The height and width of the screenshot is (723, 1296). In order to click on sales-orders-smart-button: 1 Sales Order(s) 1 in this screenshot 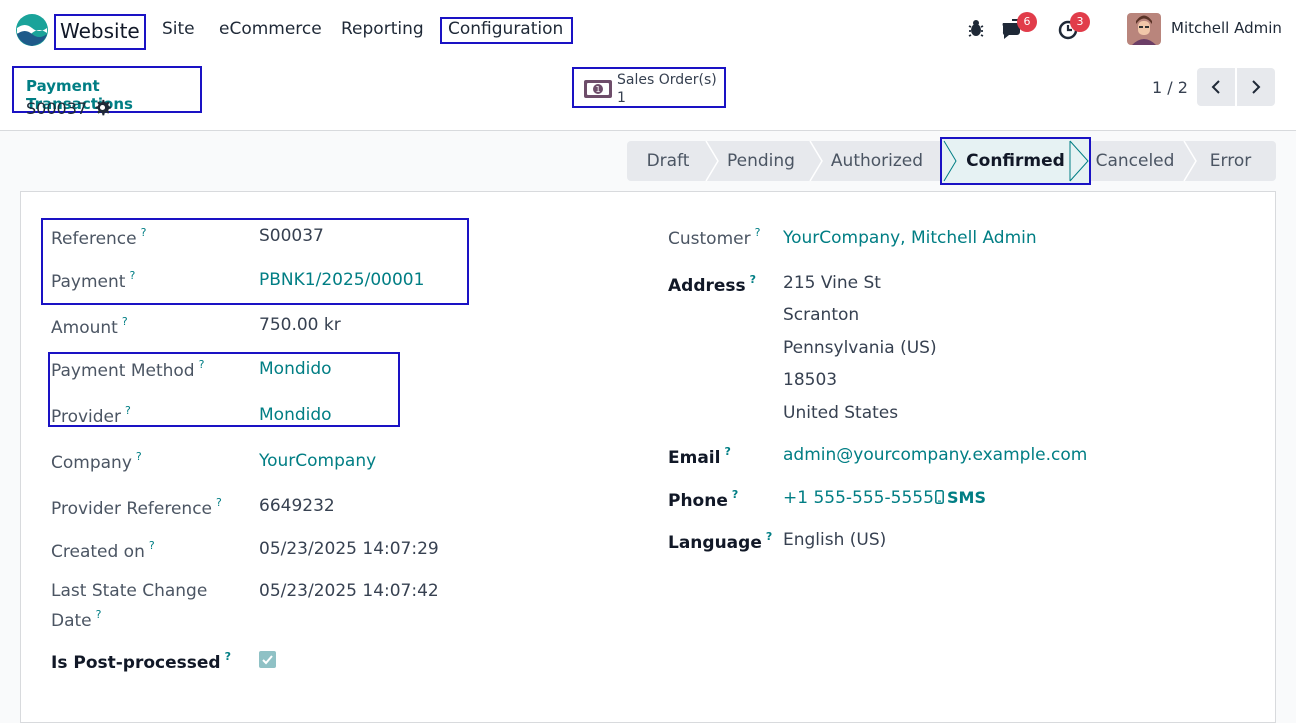, I will do `click(649, 87)`.